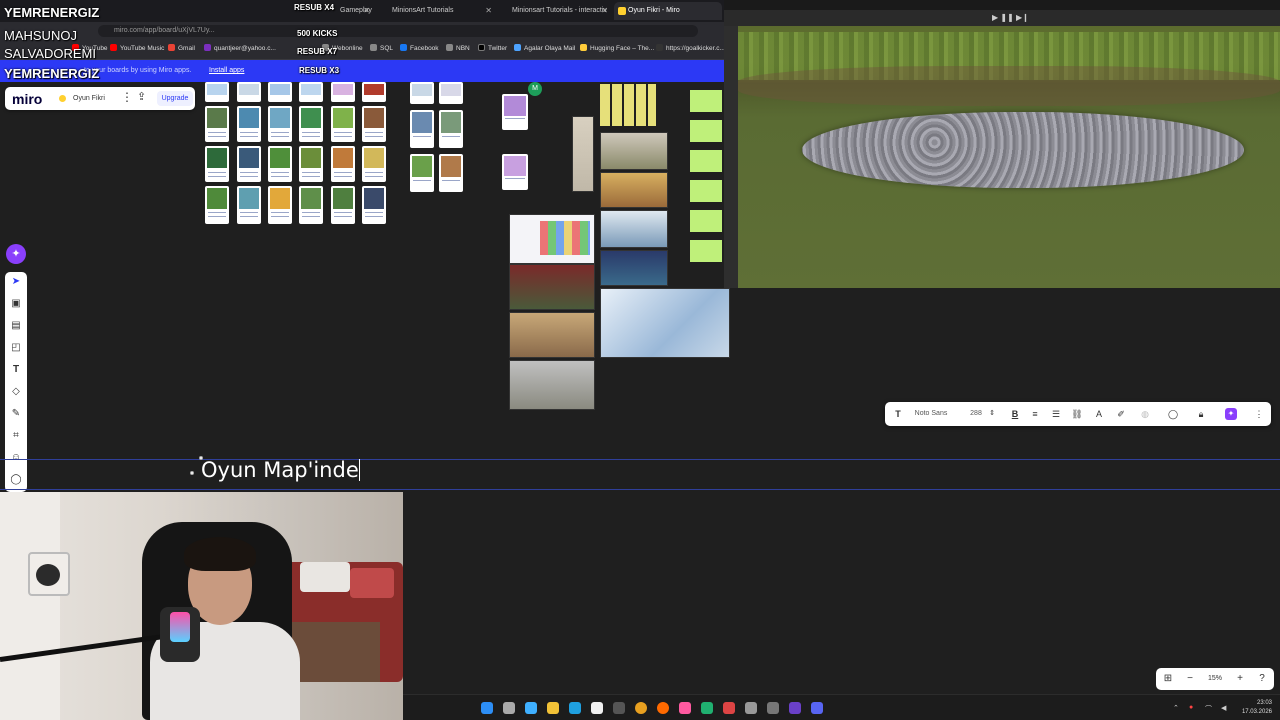  Describe the element at coordinates (419, 48) in the screenshot. I see `bookmark-item: Facebook` at that location.